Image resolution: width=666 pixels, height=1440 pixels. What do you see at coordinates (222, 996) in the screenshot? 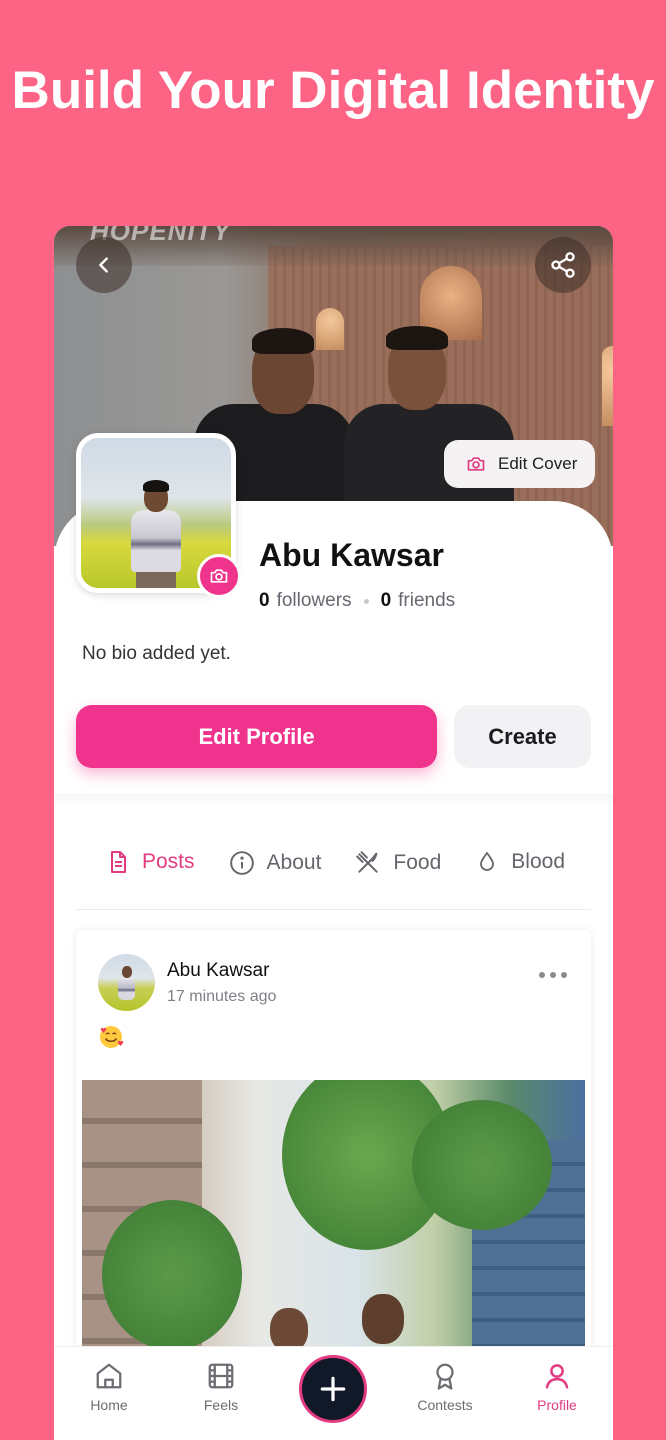
I see `post-timestamp: 17 minutes ago` at bounding box center [222, 996].